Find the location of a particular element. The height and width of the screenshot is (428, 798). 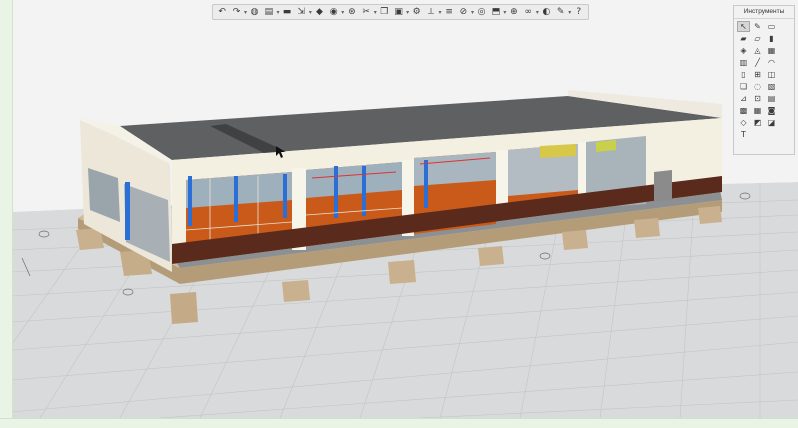

view-icon: ◐ is located at coordinates (546, 12).